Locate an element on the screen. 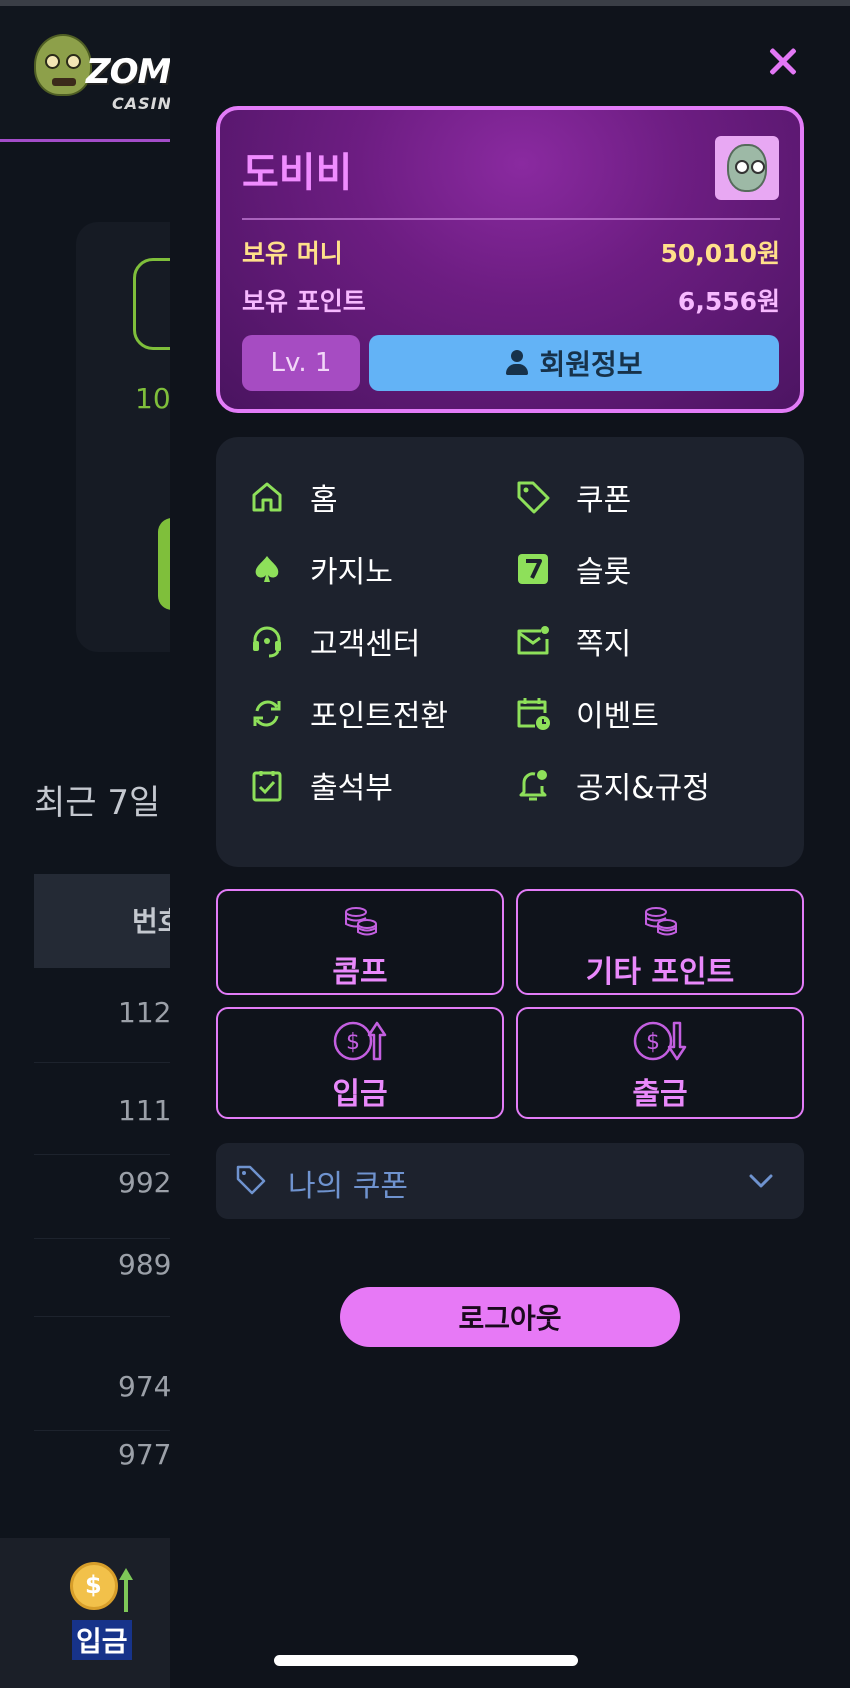 The width and height of the screenshot is (850, 1688). deposit-label: 입금 is located at coordinates (360, 1094).